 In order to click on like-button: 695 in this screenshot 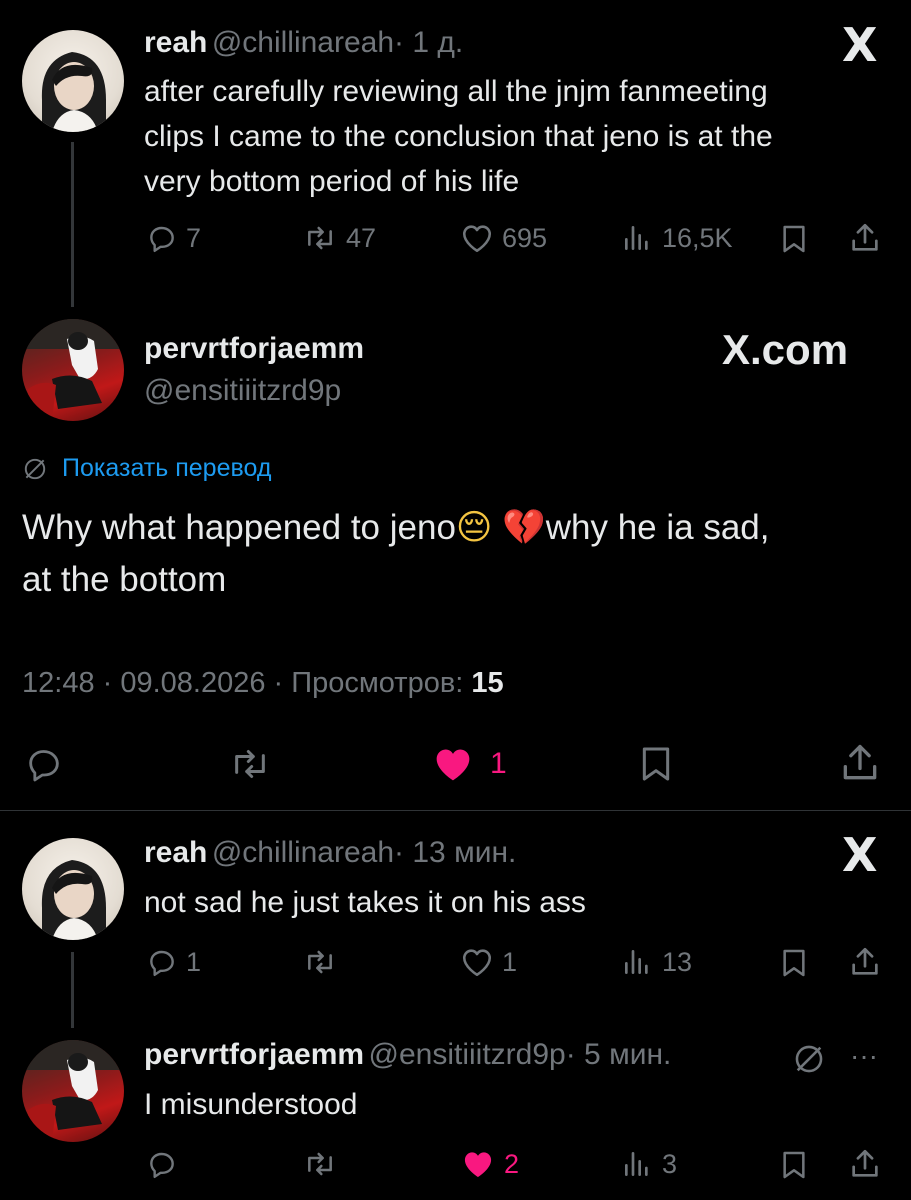, I will do `click(503, 238)`.